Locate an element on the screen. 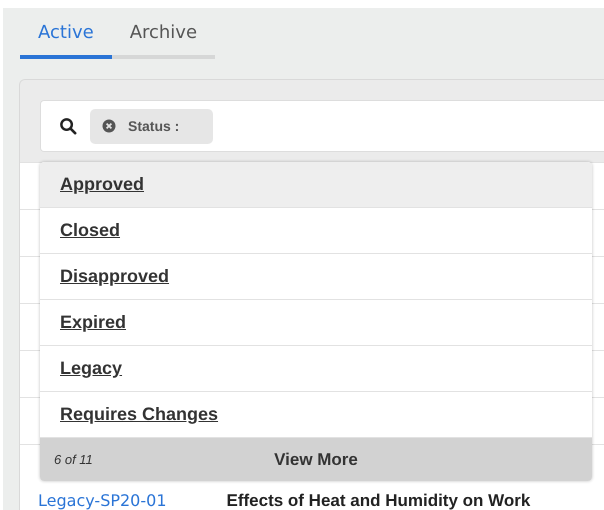 This screenshot has width=604, height=510. menu-option: Closed is located at coordinates (316, 231).